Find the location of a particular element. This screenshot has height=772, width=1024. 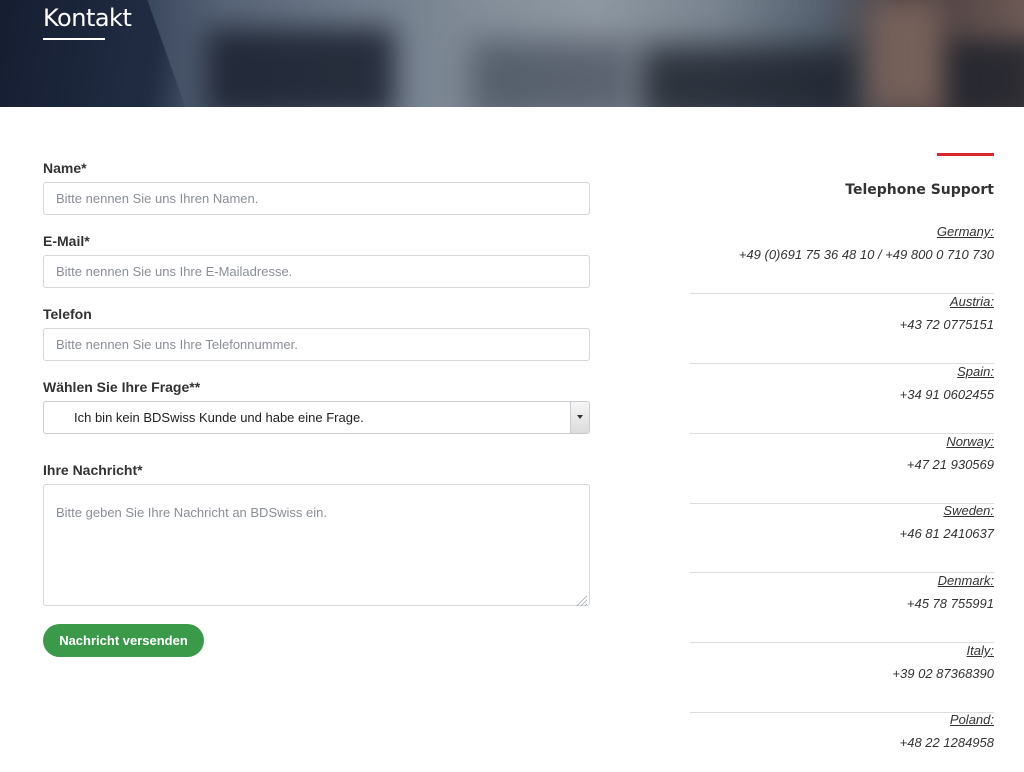

support-item-austria: Austria: +43 72 0775151 is located at coordinates (842, 329).